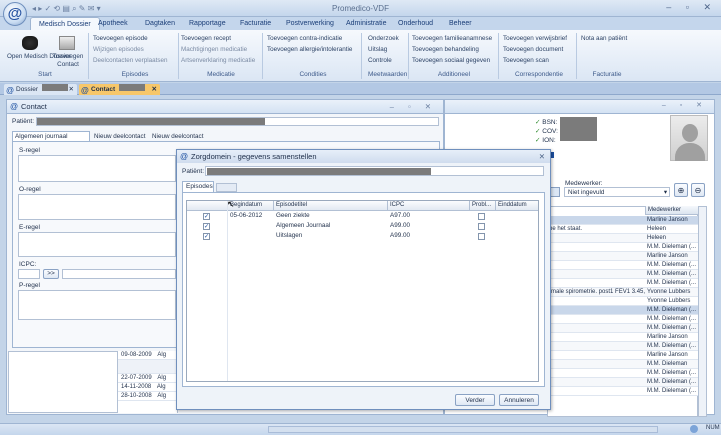 The width and height of the screenshot is (721, 435). Describe the element at coordinates (604, 38) in the screenshot. I see `facturatie-item-0: Nota aan patiënt` at that location.